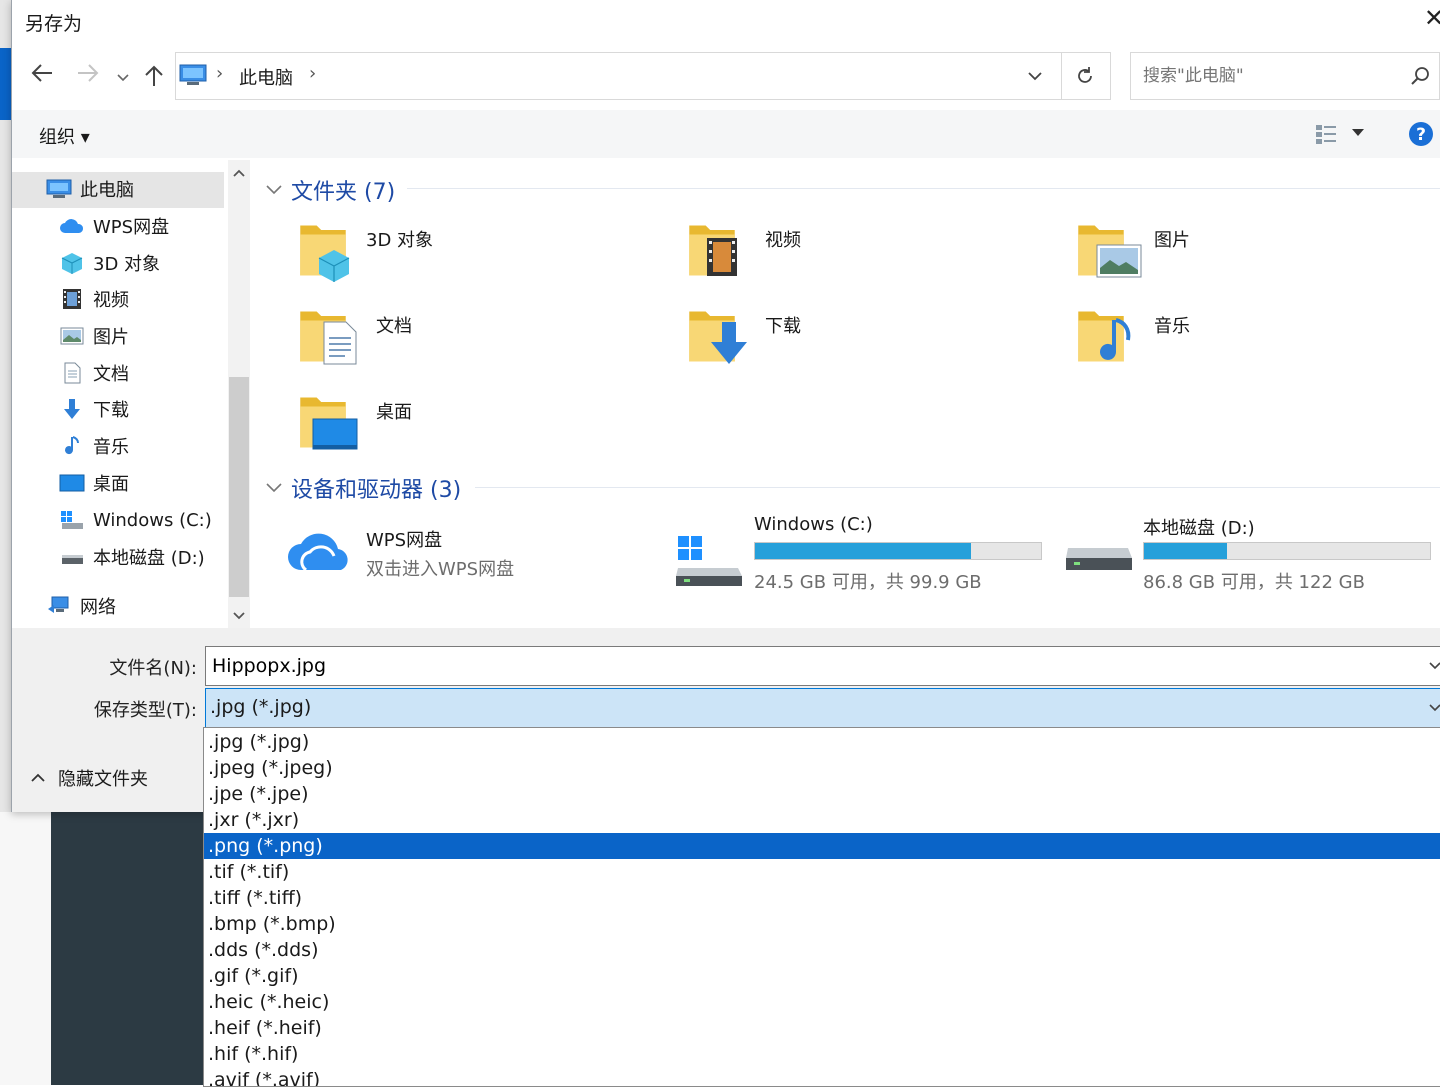 The height and width of the screenshot is (1087, 1440). I want to click on back-button, so click(42, 76).